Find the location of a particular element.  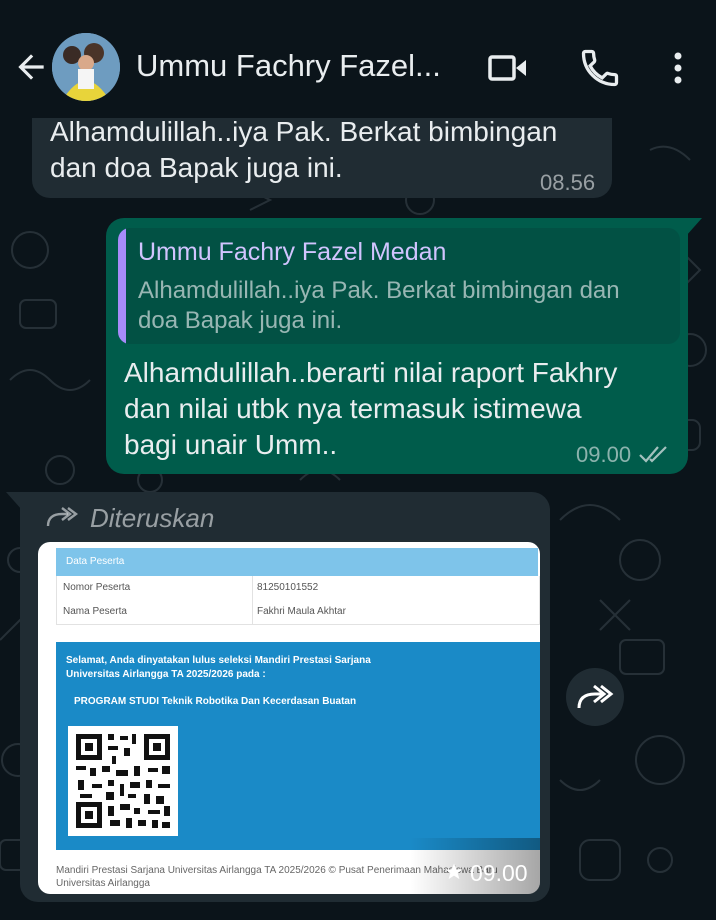

quoted-text-line: doa Bapak juga ini. is located at coordinates (240, 320).